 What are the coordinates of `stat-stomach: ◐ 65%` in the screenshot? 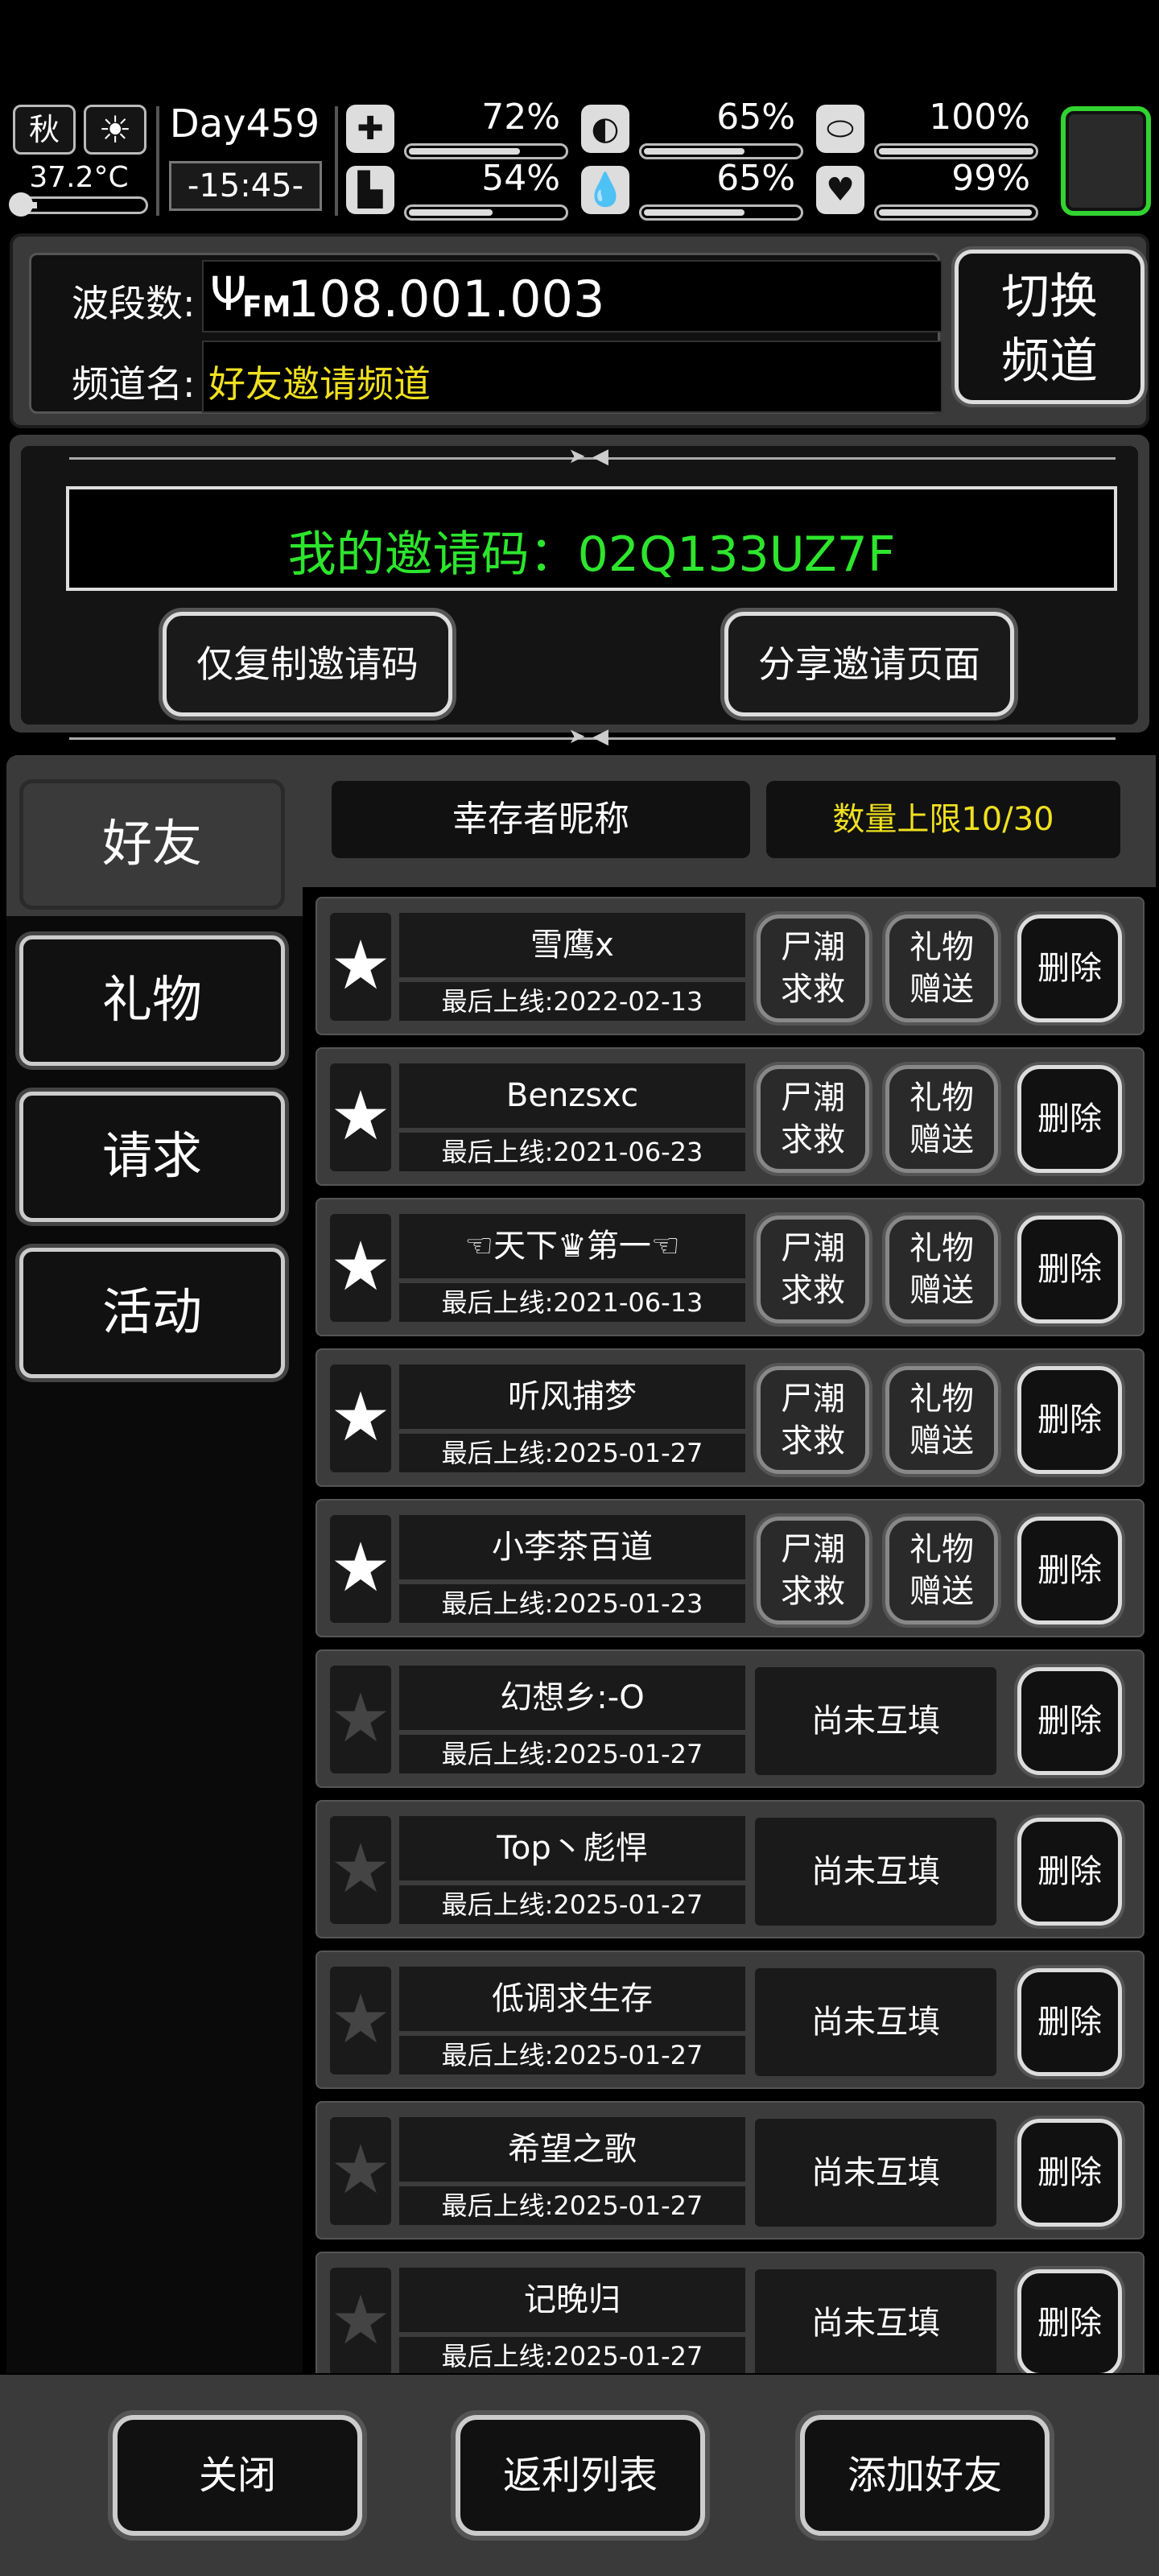 It's located at (693, 128).